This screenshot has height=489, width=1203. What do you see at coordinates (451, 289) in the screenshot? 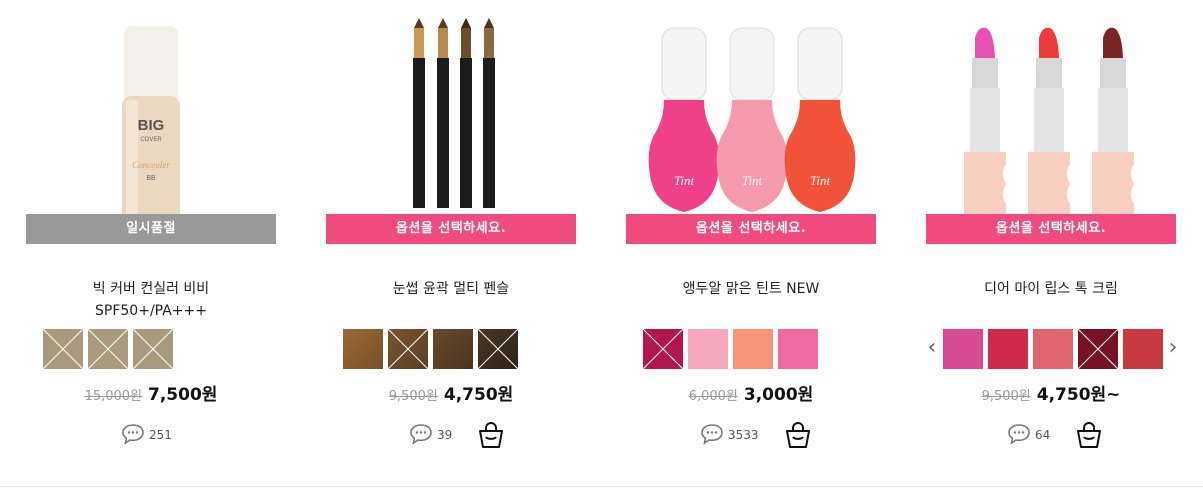
I see `product-name: 눈썹 윤곽 멀티 펜슬` at bounding box center [451, 289].